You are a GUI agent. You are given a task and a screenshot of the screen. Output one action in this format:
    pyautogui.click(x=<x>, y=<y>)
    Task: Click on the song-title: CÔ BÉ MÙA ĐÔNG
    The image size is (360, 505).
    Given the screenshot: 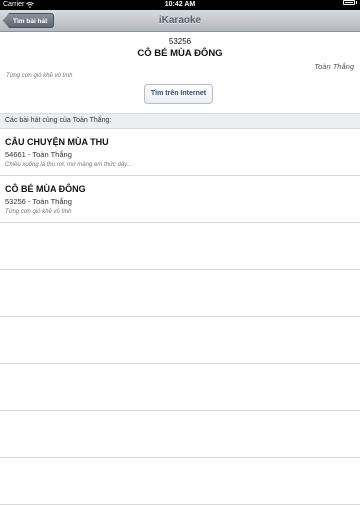 What is the action you would take?
    pyautogui.click(x=180, y=53)
    